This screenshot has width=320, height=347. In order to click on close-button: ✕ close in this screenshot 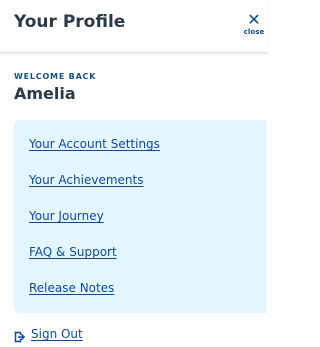, I will do `click(254, 26)`.